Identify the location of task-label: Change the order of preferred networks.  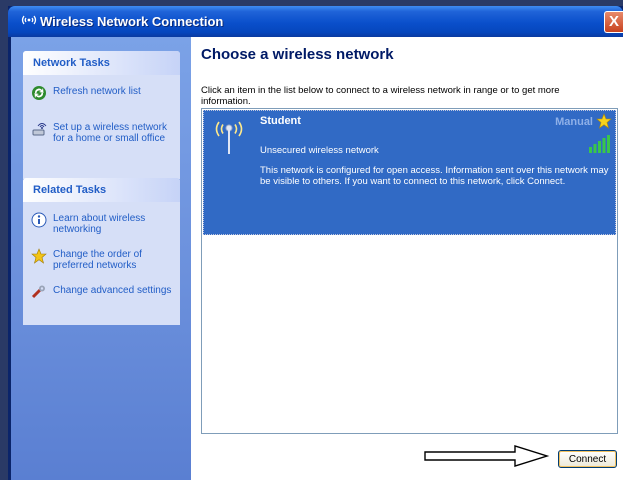
(97, 260).